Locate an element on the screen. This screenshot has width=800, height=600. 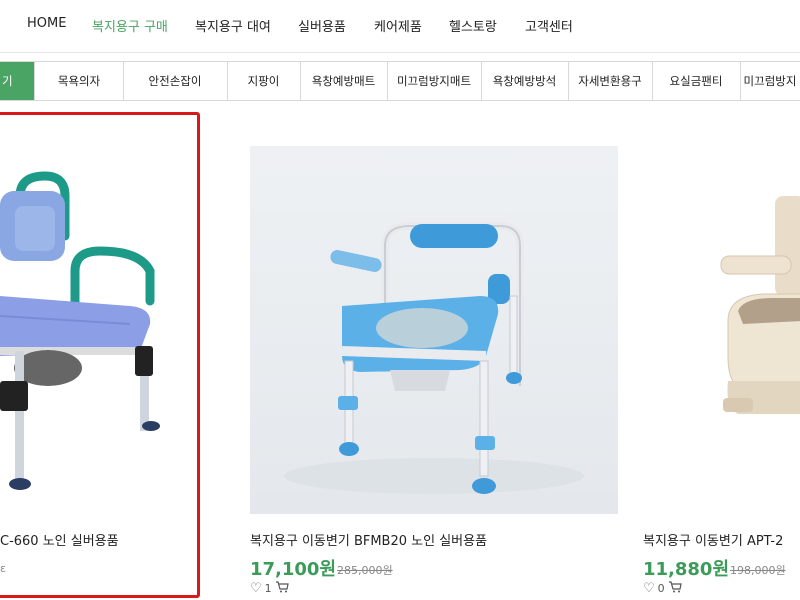
product-original-price: 198,000원 is located at coordinates (758, 570).